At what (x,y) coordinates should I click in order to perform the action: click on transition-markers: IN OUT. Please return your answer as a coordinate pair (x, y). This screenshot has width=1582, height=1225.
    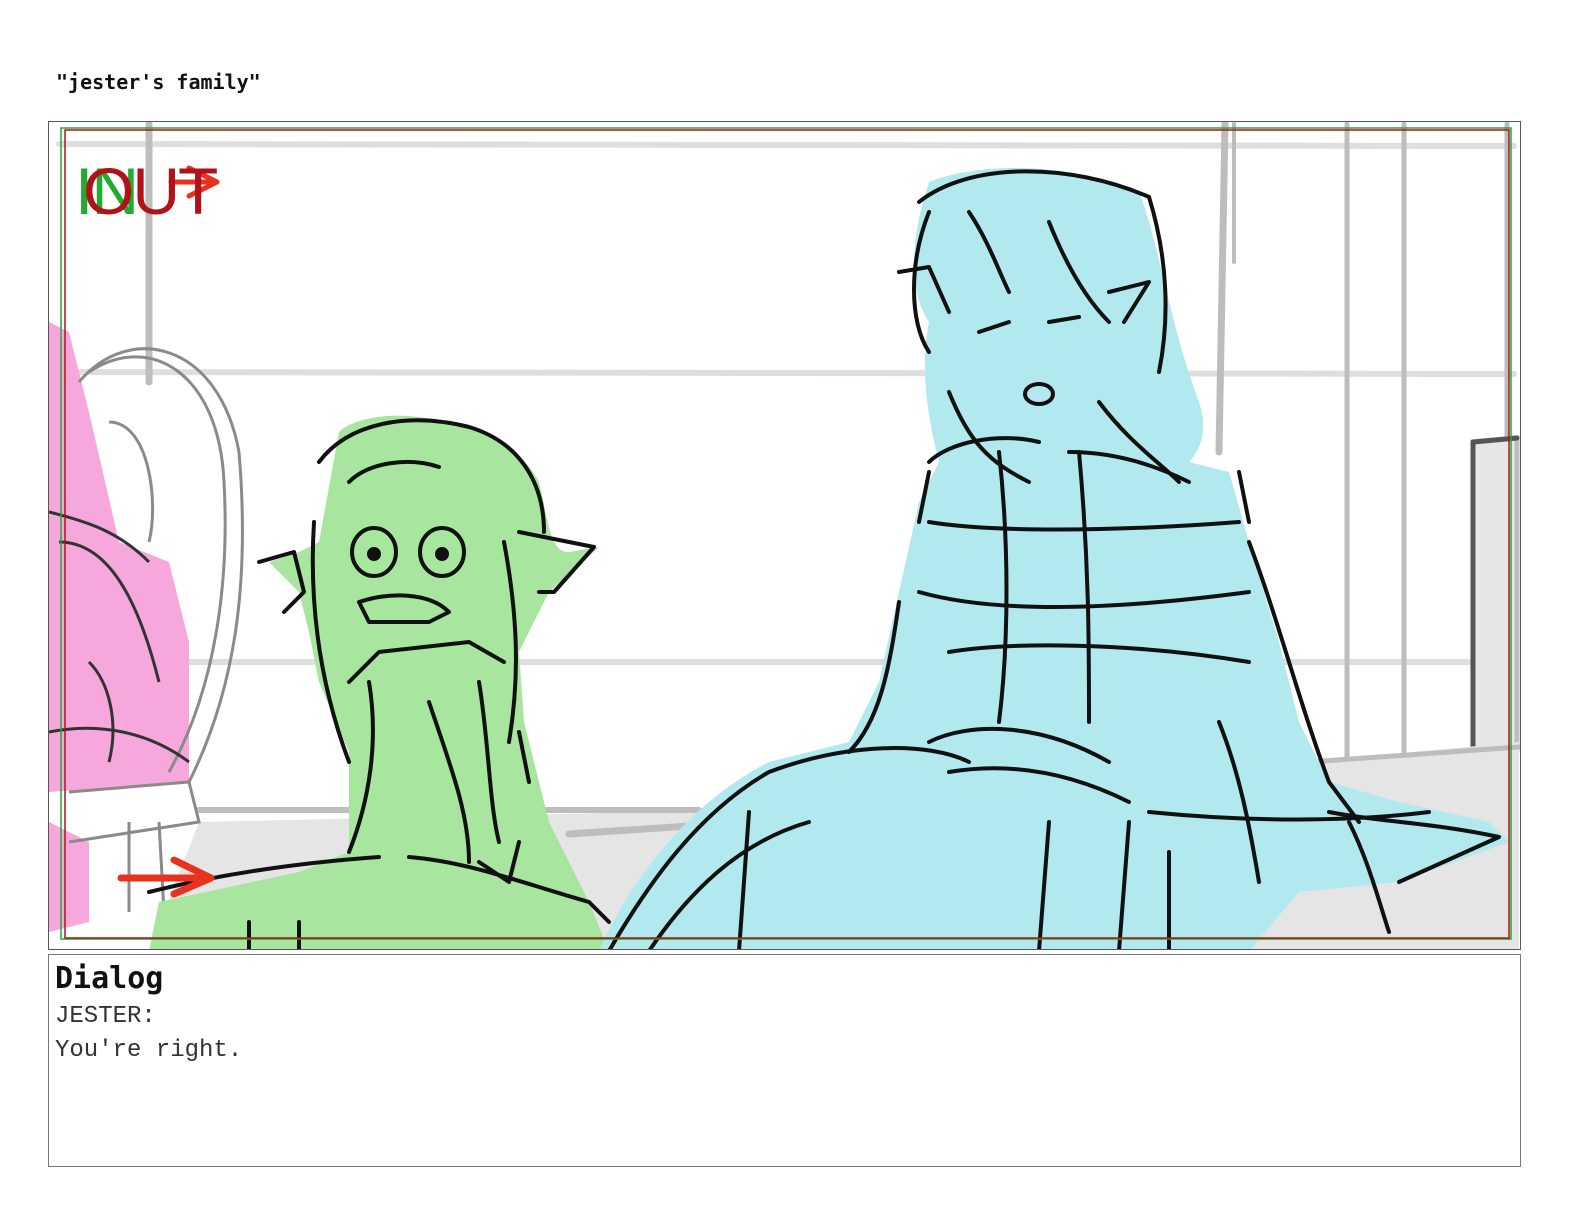
    Looking at the image, I should click on (175, 198).